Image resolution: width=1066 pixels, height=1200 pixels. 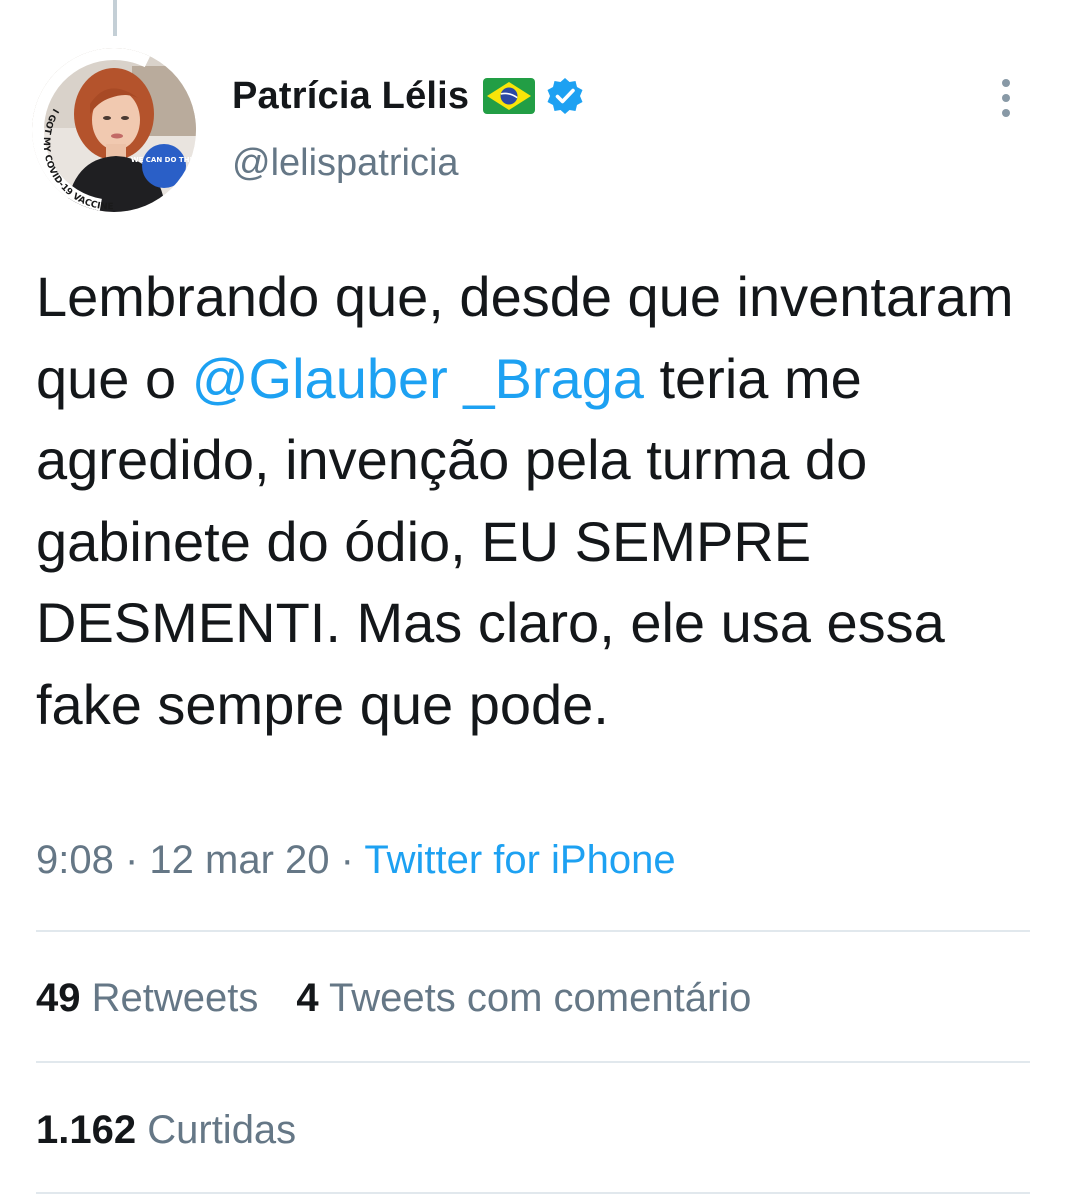 I want to click on avatar: I GOT MY COVID-19 VACCINE WE CAN DO THIS, so click(x=114, y=130).